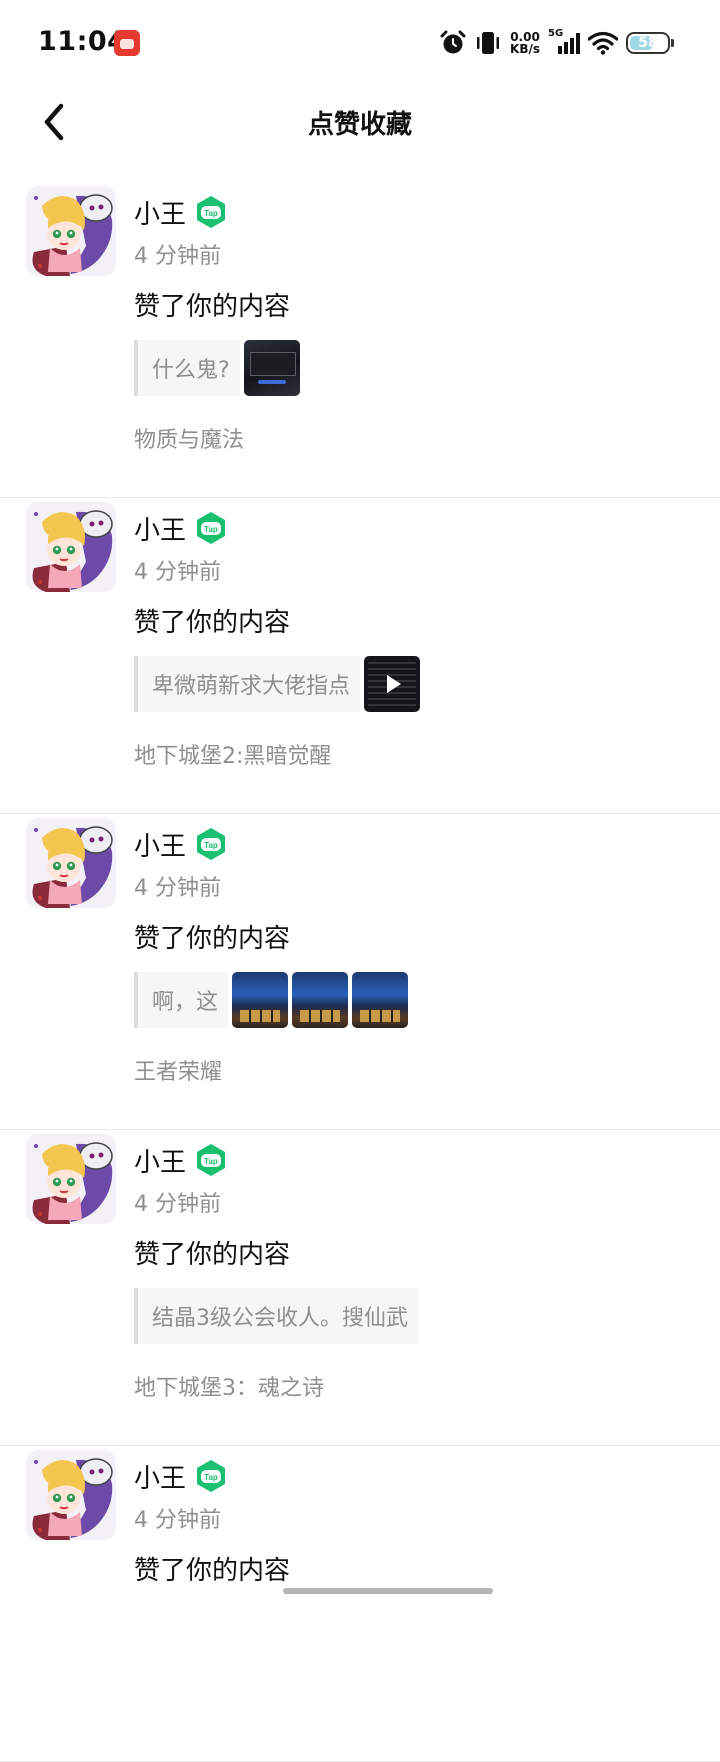 Image resolution: width=720 pixels, height=1762 pixels. Describe the element at coordinates (525, 49) in the screenshot. I see `network-speed-unit: KB/s` at that location.